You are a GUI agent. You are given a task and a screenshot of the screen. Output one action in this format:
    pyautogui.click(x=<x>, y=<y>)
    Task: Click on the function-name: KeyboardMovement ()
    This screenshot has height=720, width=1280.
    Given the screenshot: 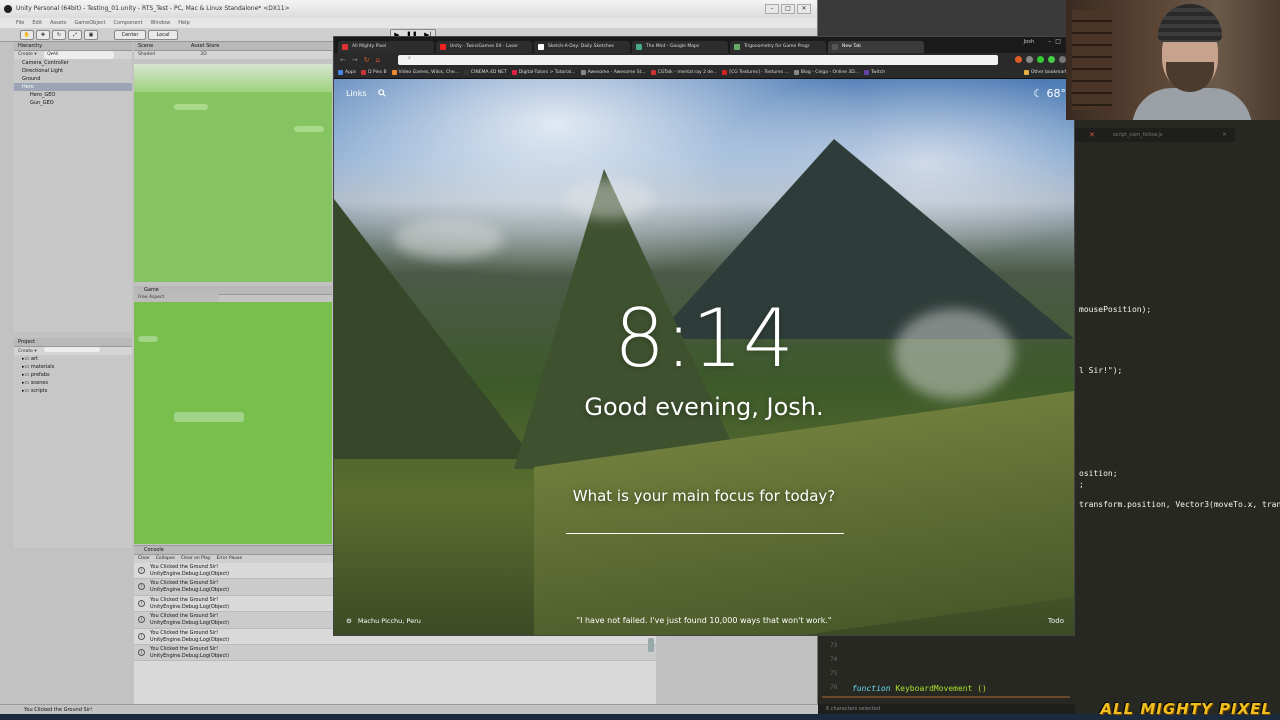 What is the action you would take?
    pyautogui.click(x=941, y=688)
    